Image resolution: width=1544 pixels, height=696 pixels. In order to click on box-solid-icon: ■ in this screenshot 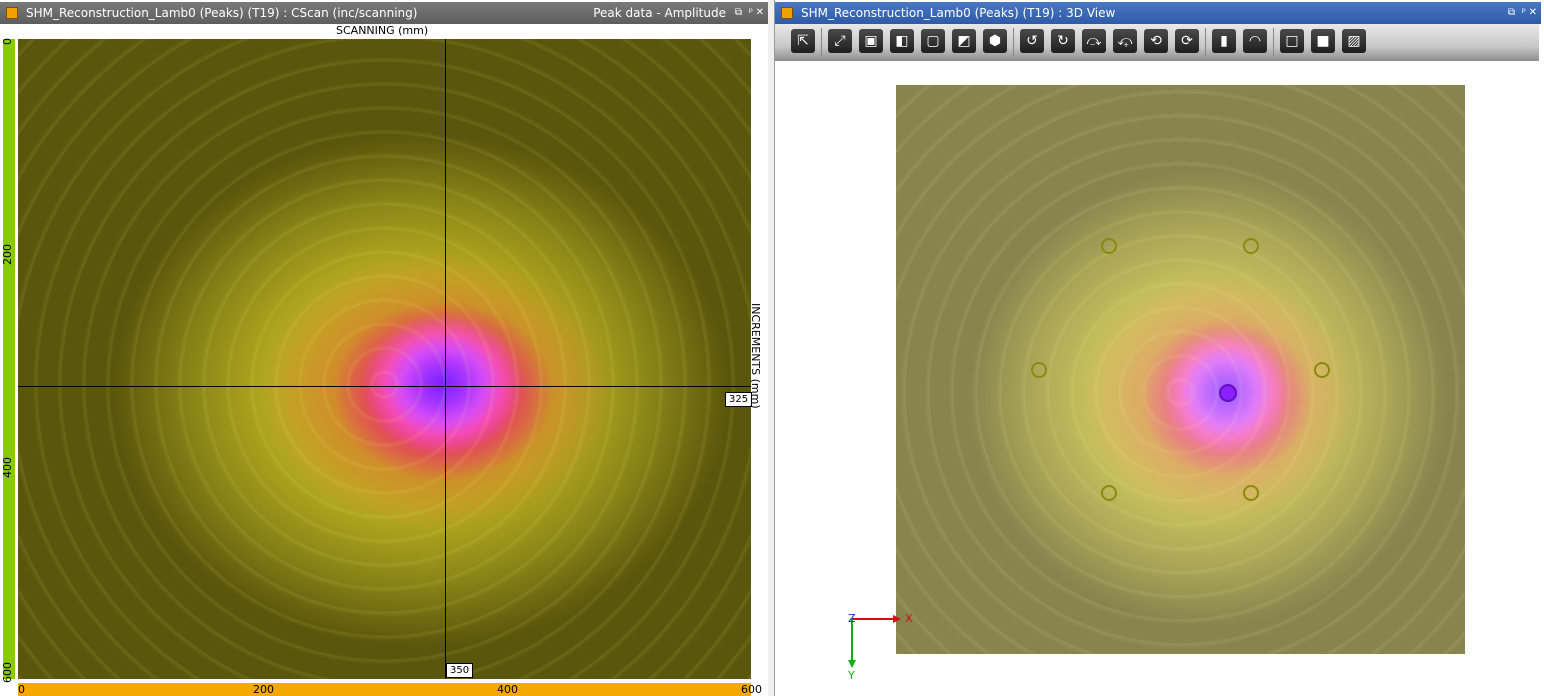, I will do `click(1323, 41)`.